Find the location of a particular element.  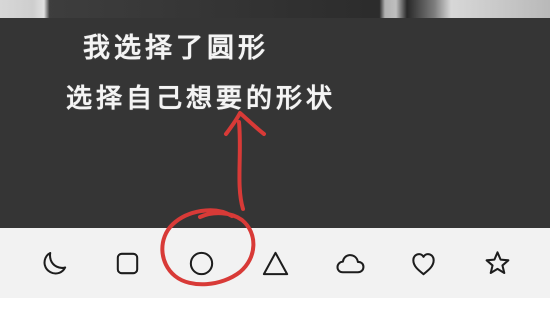

moon-shape-button is located at coordinates (53, 263).